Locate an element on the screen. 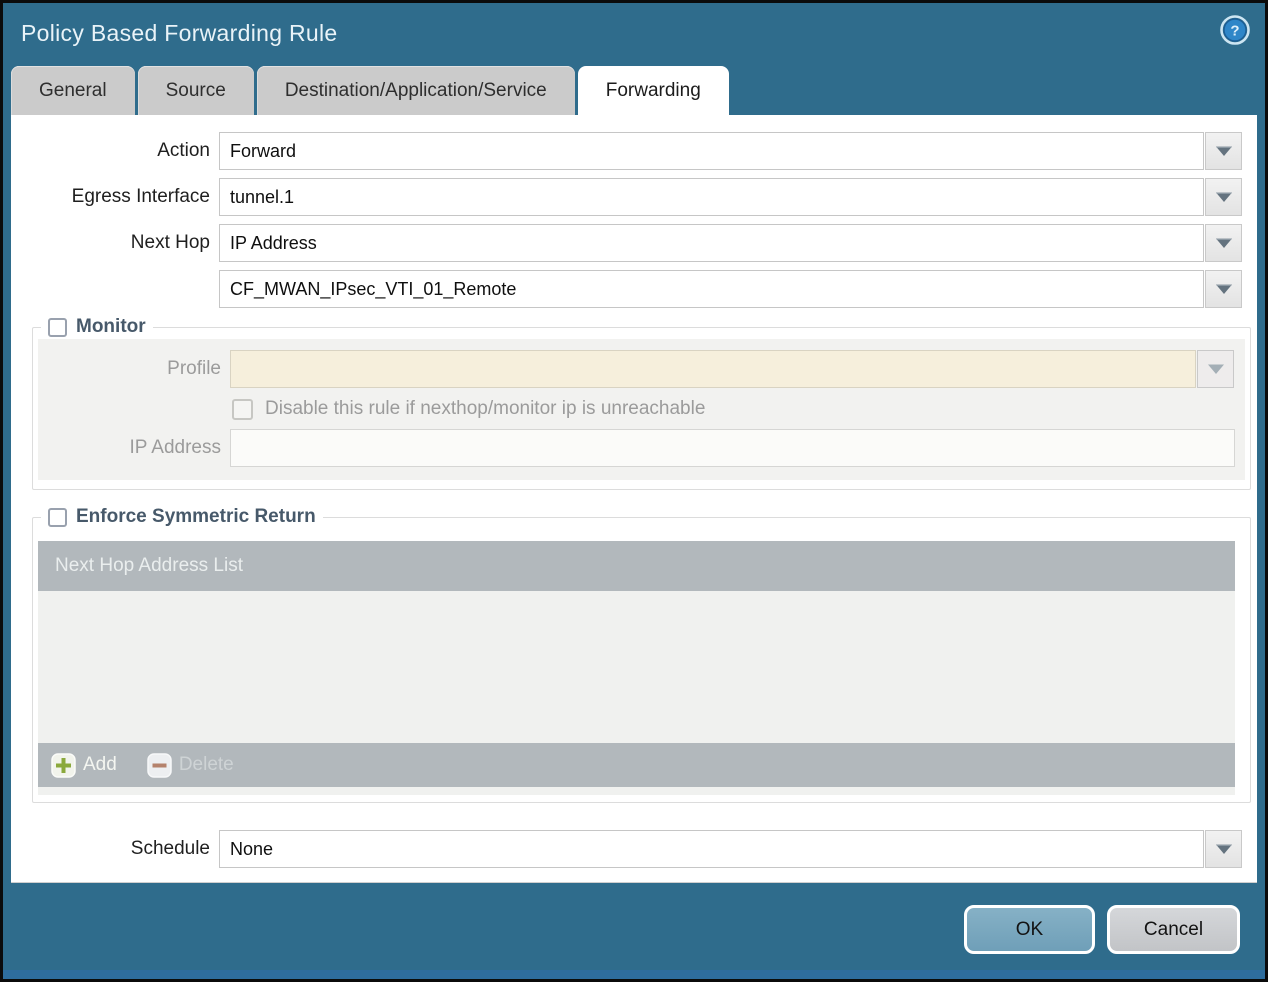  next-hop-address-table-toolbar: Add Delete is located at coordinates (636, 765).